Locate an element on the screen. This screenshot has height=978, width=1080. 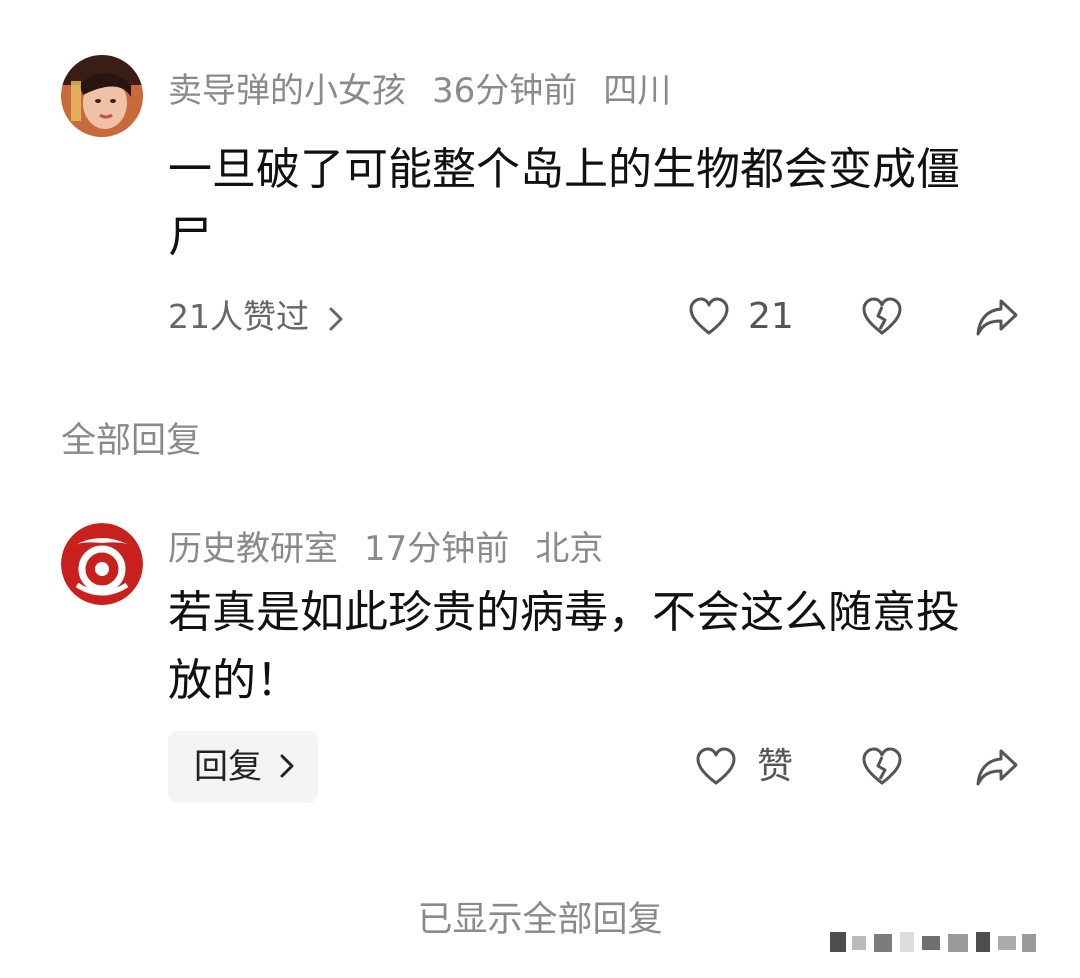
comment-time: 36分钟前 is located at coordinates (505, 91).